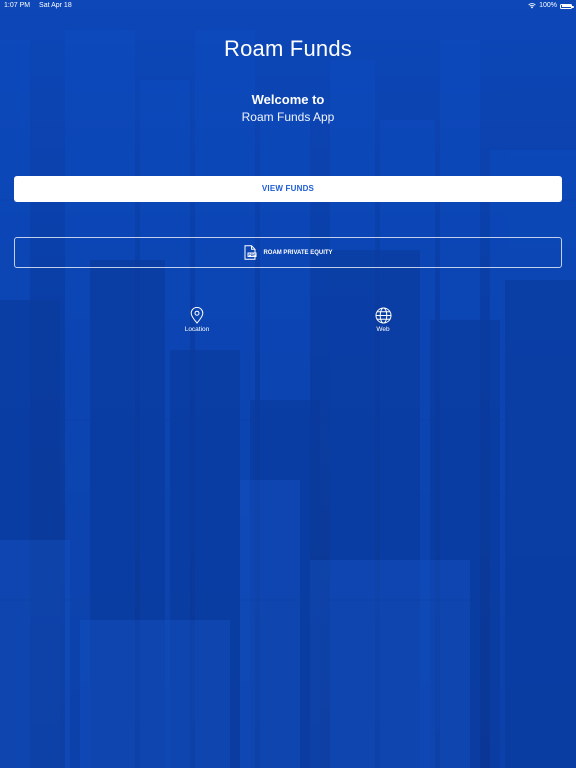 This screenshot has width=576, height=768. Describe the element at coordinates (288, 99) in the screenshot. I see `welcome-heading: Welcome to` at that location.